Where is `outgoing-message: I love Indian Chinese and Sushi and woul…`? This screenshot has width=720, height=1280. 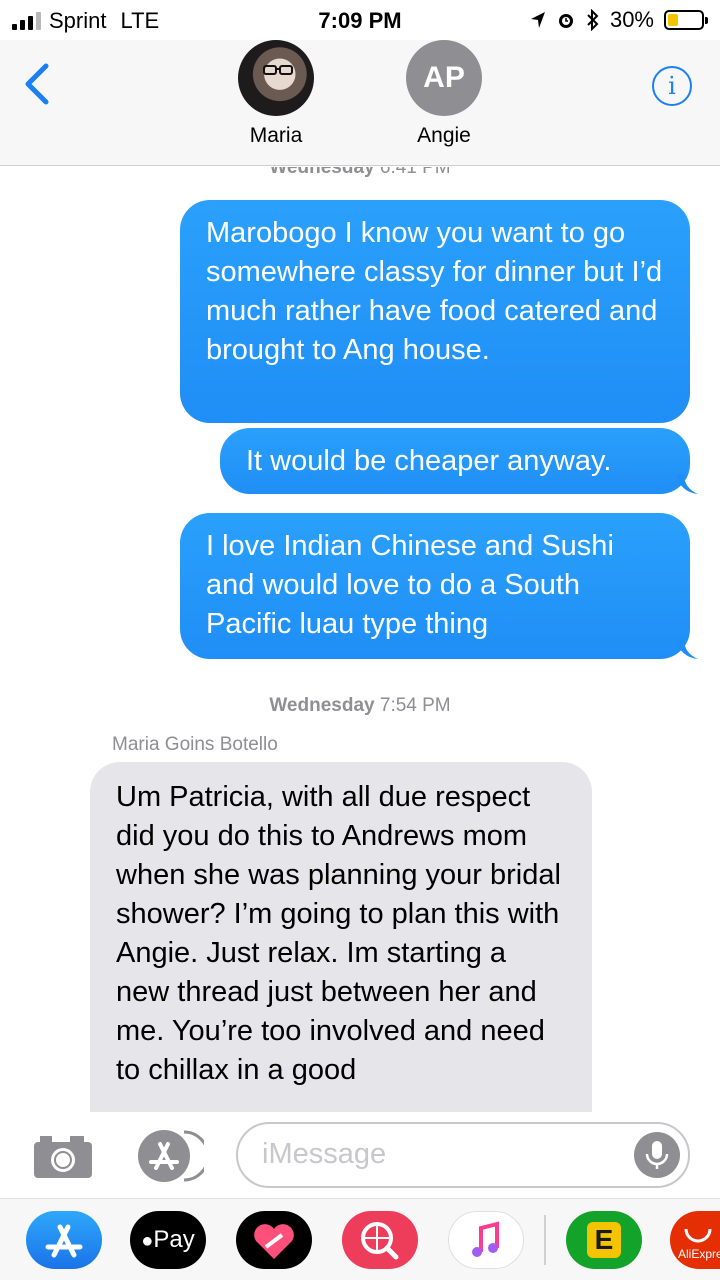
outgoing-message: I love Indian Chinese and Sushi and woul… is located at coordinates (439, 586).